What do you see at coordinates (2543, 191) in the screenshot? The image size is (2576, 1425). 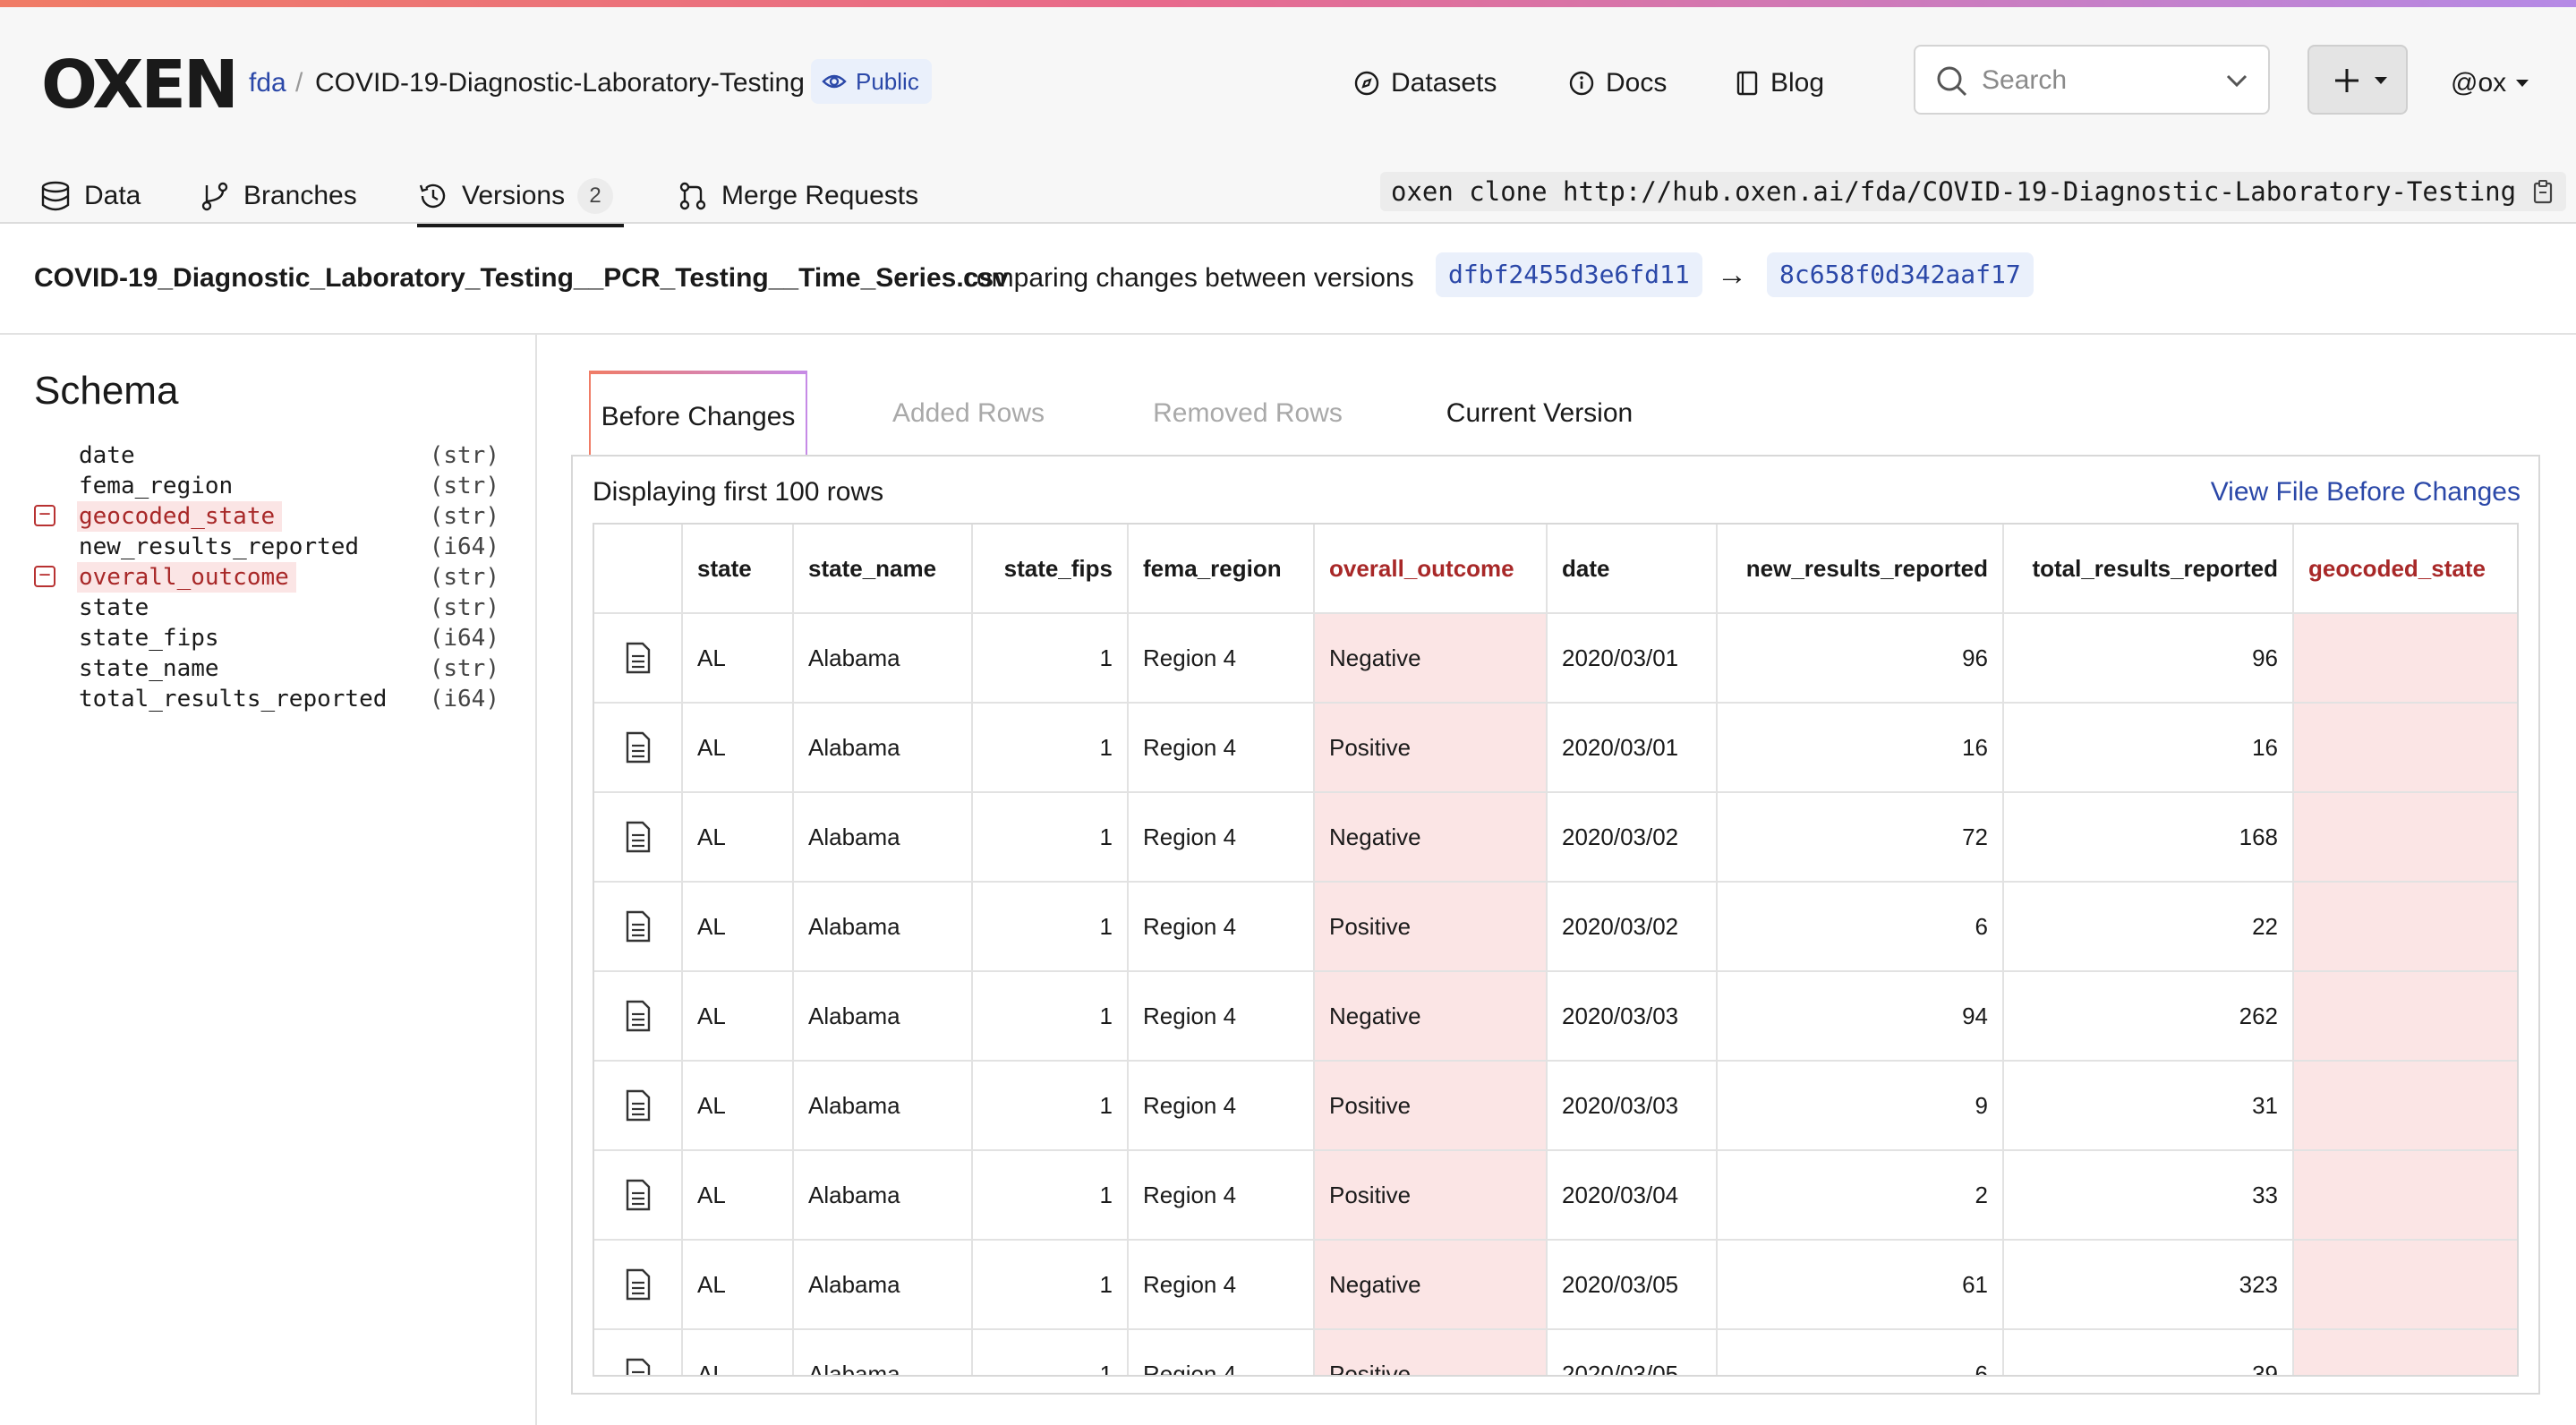 I see `clipboard-icon` at bounding box center [2543, 191].